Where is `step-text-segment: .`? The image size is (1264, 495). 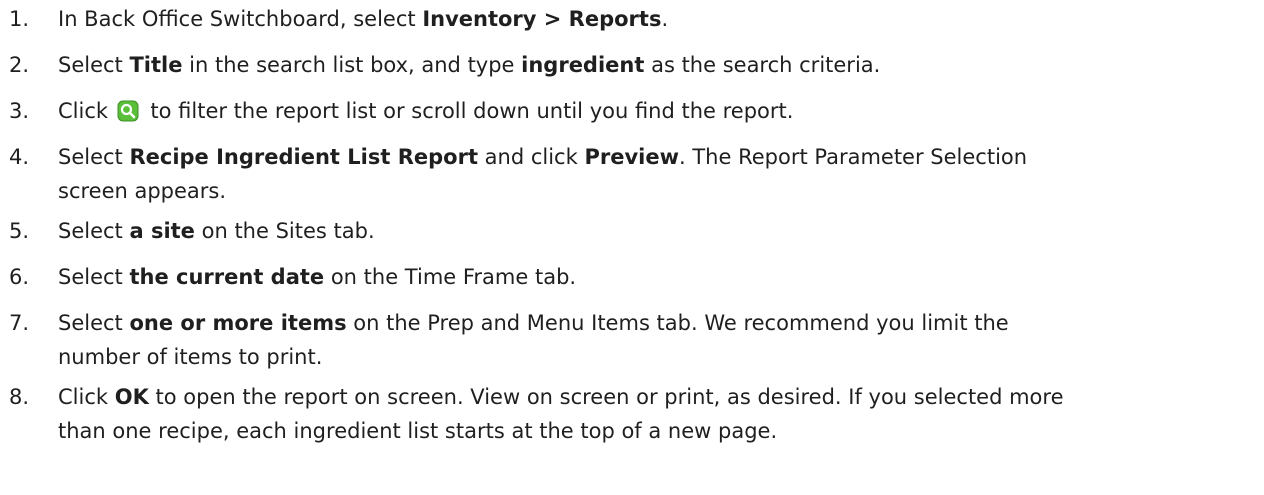
step-text-segment: . is located at coordinates (665, 19).